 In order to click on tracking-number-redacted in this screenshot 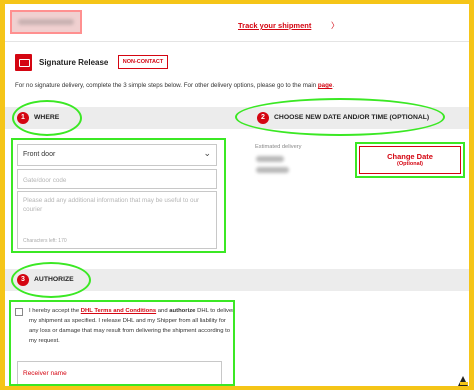, I will do `click(46, 22)`.